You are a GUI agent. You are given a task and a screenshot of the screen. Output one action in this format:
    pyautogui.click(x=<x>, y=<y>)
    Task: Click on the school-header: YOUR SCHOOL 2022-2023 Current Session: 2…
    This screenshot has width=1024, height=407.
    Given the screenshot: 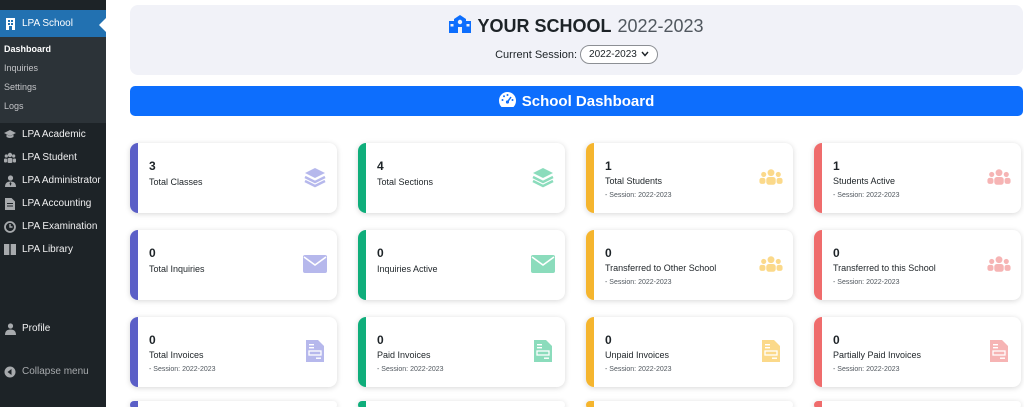 What is the action you would take?
    pyautogui.click(x=576, y=40)
    